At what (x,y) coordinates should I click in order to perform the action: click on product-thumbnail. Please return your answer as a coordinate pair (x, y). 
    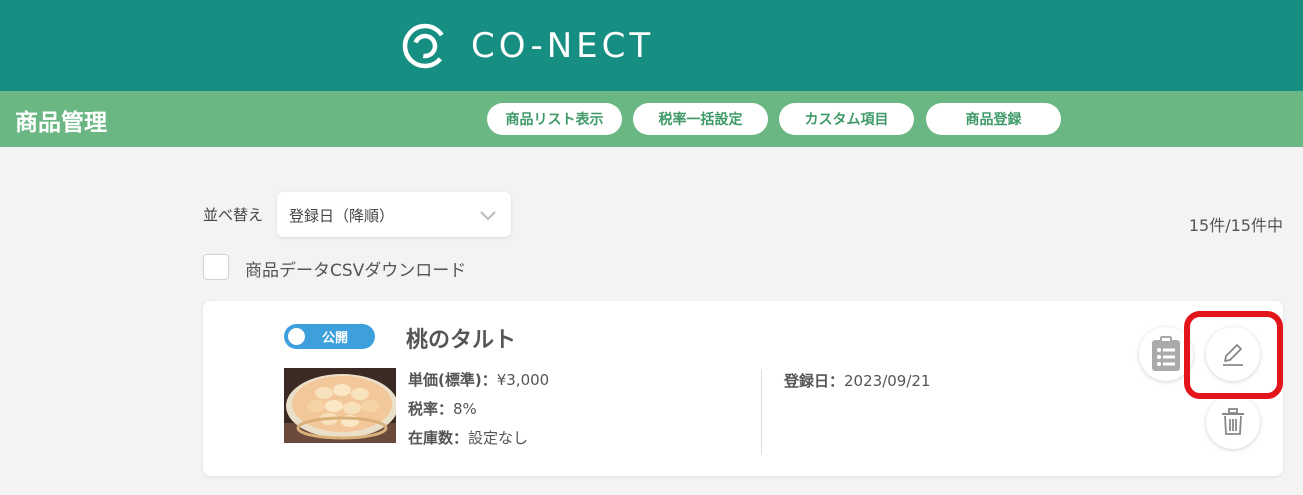
    Looking at the image, I should click on (340, 405).